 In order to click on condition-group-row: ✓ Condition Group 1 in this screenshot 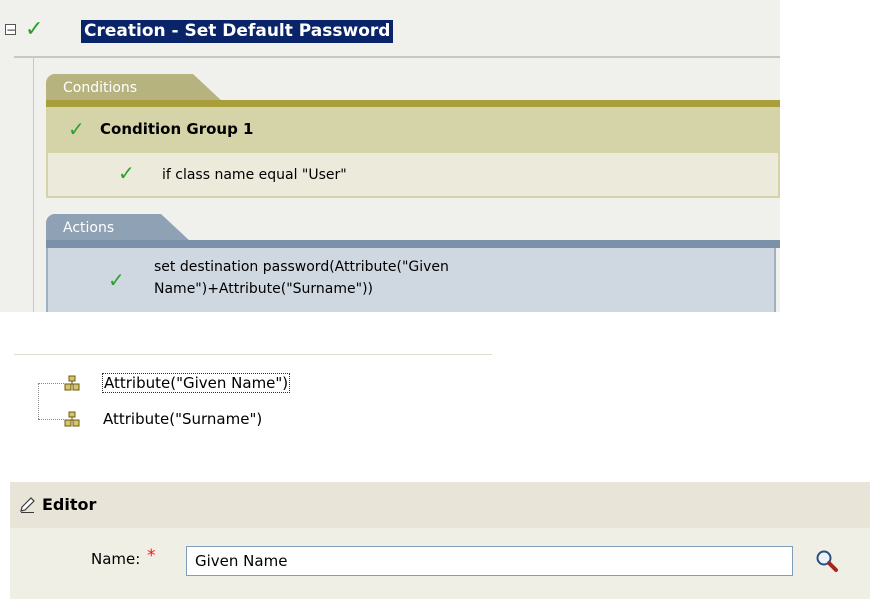, I will do `click(413, 130)`.